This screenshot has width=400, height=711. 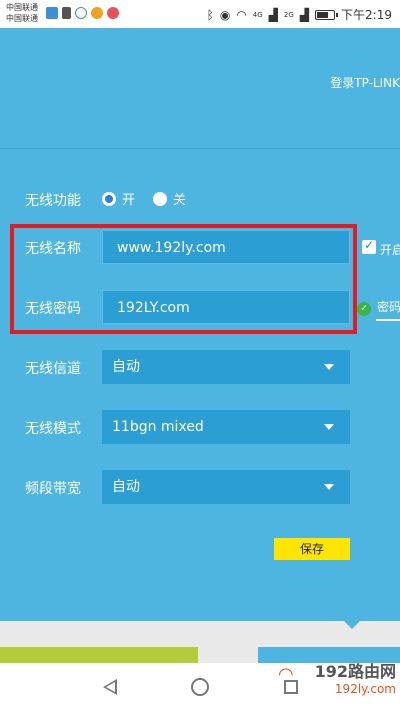 I want to click on bandwidth-select: 自动, so click(x=226, y=487).